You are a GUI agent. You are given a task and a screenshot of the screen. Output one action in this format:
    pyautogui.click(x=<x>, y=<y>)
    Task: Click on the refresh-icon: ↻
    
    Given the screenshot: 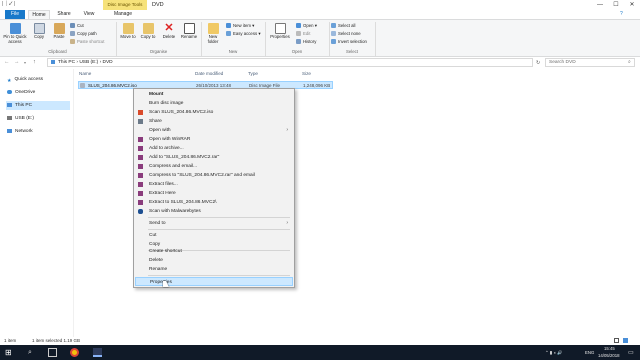 What is the action you would take?
    pyautogui.click(x=538, y=63)
    